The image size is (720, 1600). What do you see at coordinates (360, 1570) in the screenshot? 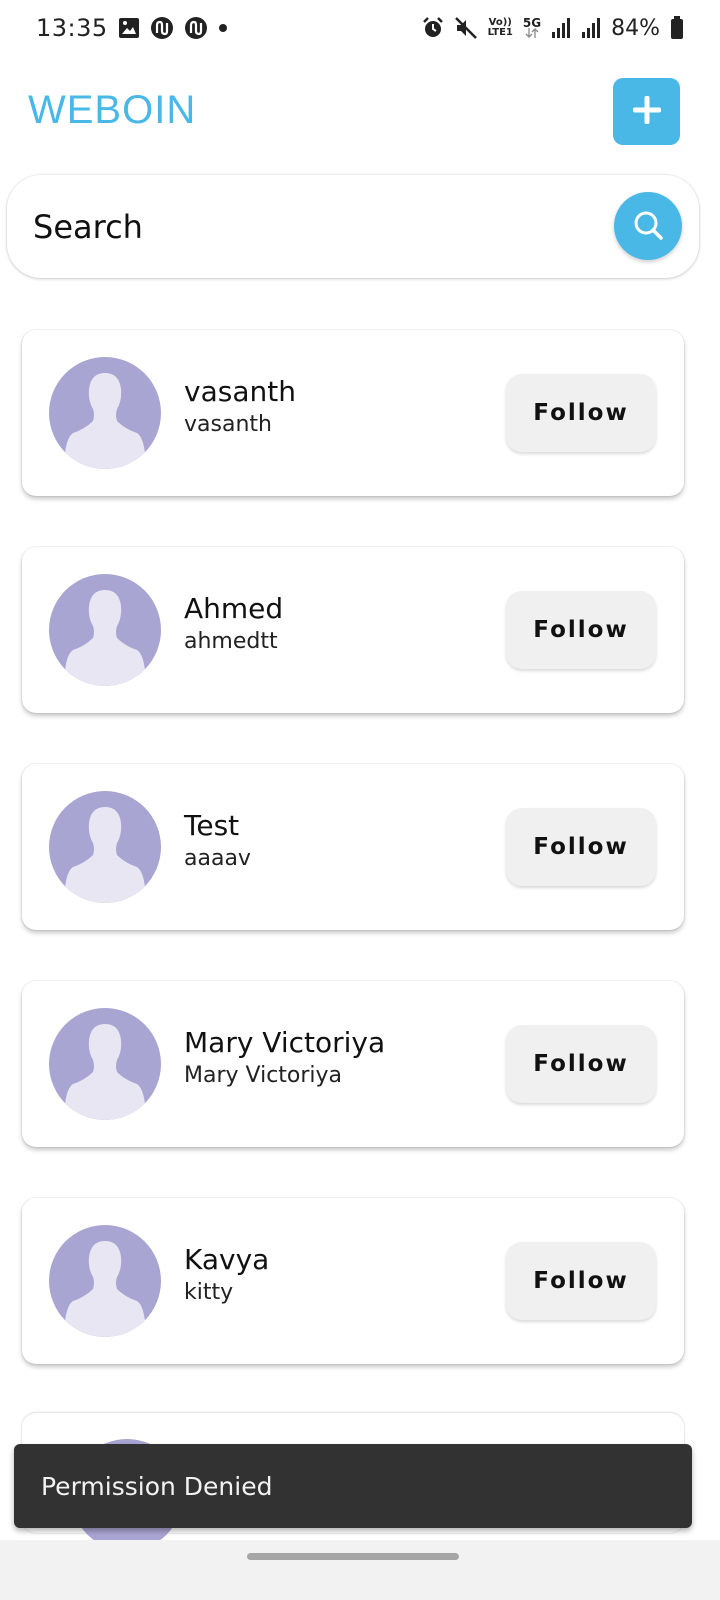
I see `navigation-bar` at bounding box center [360, 1570].